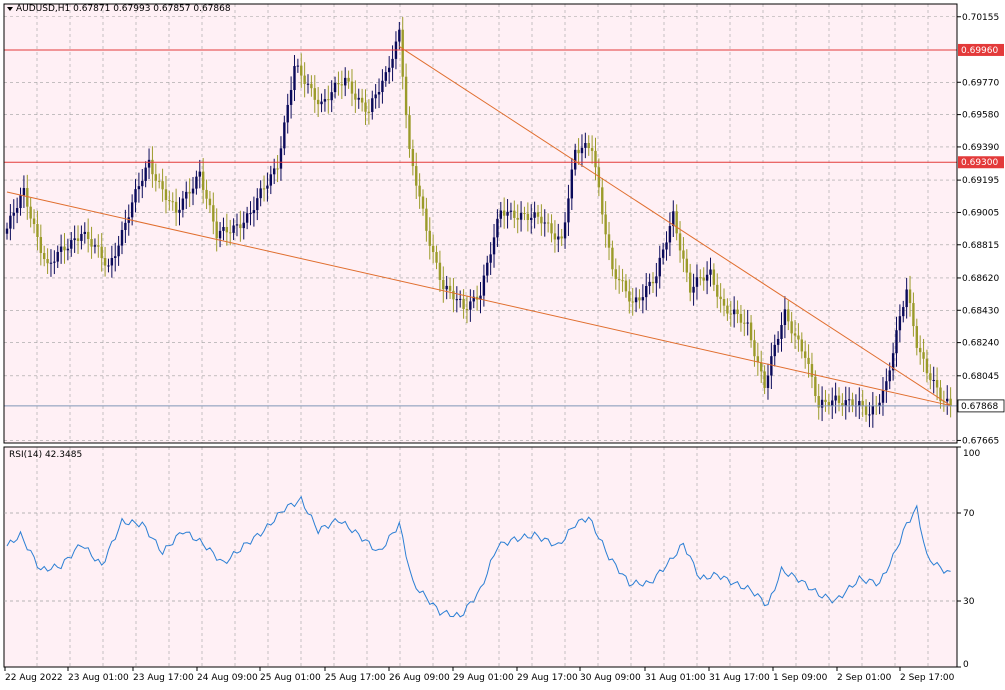 The height and width of the screenshot is (690, 1005). What do you see at coordinates (227, 678) in the screenshot?
I see `time-axis-label: 24 Aug 09:00` at bounding box center [227, 678].